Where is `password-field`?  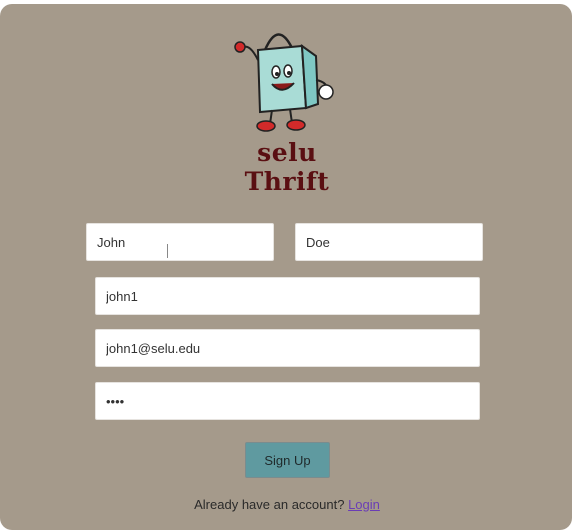 password-field is located at coordinates (287, 401).